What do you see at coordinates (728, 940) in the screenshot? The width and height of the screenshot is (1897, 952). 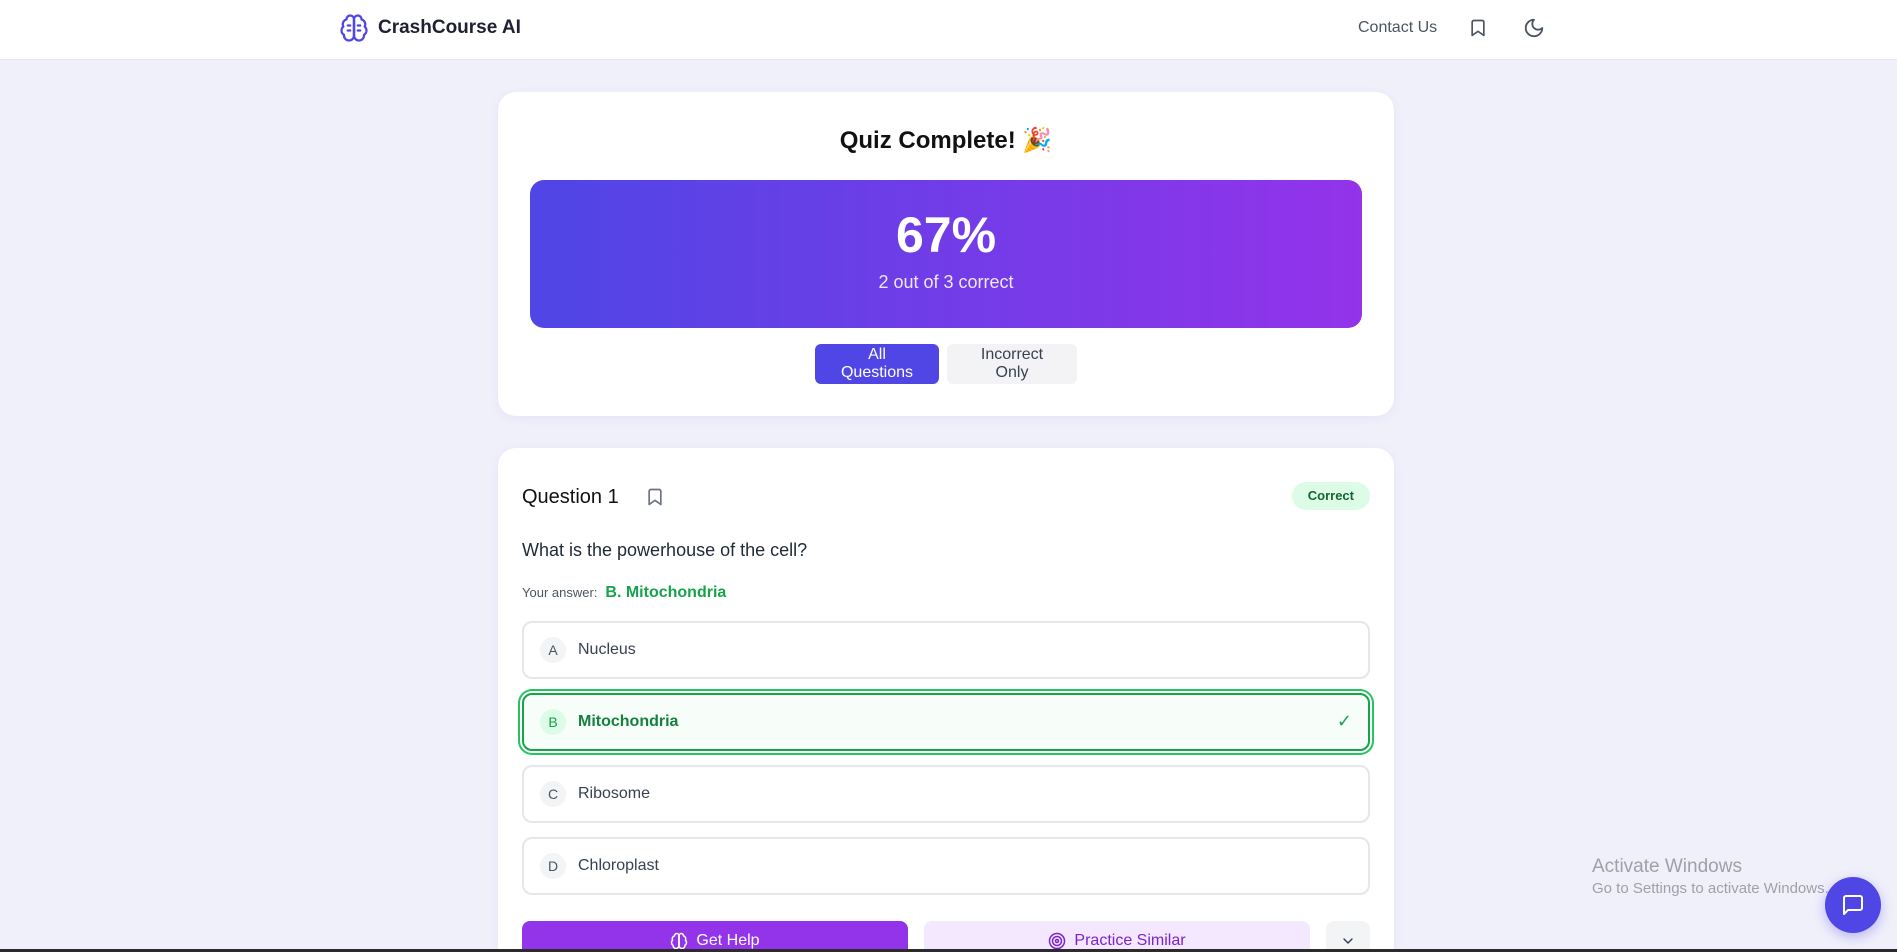 I see `get-help-label: Get Help` at bounding box center [728, 940].